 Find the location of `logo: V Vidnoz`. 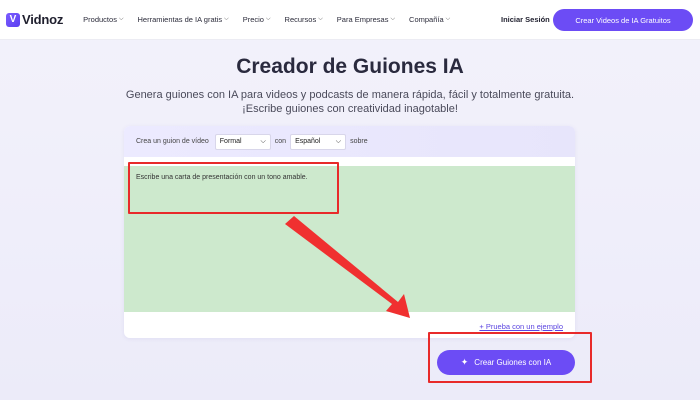

logo: V Vidnoz is located at coordinates (34, 19).